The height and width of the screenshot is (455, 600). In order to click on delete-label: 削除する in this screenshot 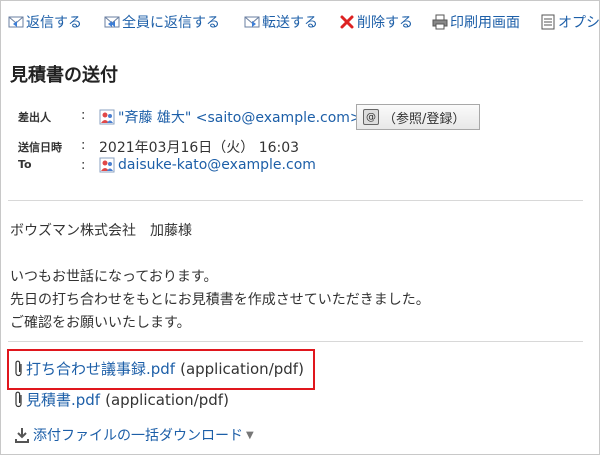, I will do `click(385, 23)`.